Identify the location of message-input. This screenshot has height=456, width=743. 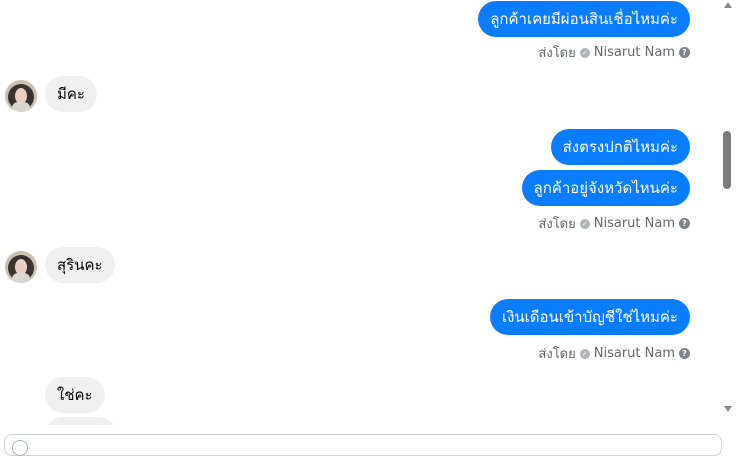
(363, 445).